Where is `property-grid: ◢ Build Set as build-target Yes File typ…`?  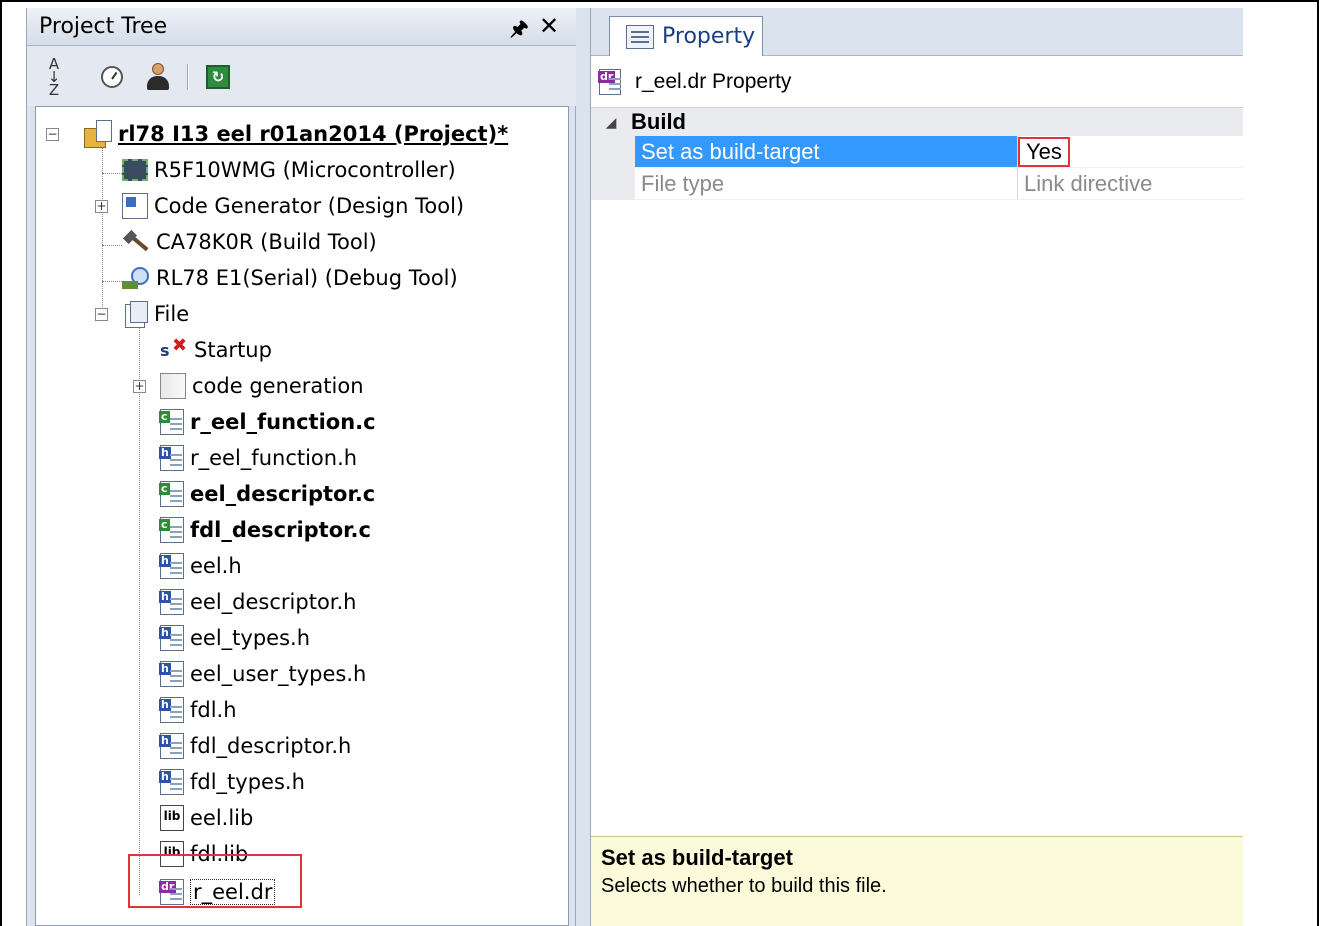 property-grid: ◢ Build Set as build-target Yes File typ… is located at coordinates (917, 154).